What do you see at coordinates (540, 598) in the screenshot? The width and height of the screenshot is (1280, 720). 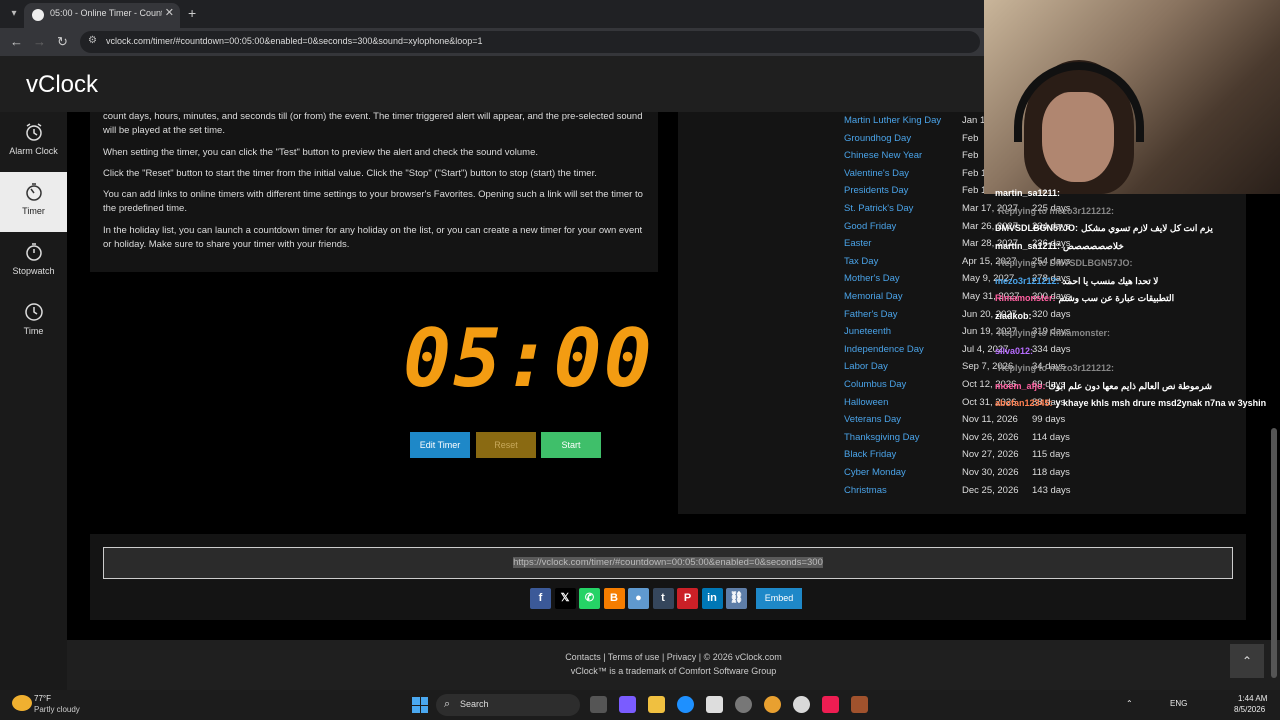 I see `facebook-icon: f` at bounding box center [540, 598].